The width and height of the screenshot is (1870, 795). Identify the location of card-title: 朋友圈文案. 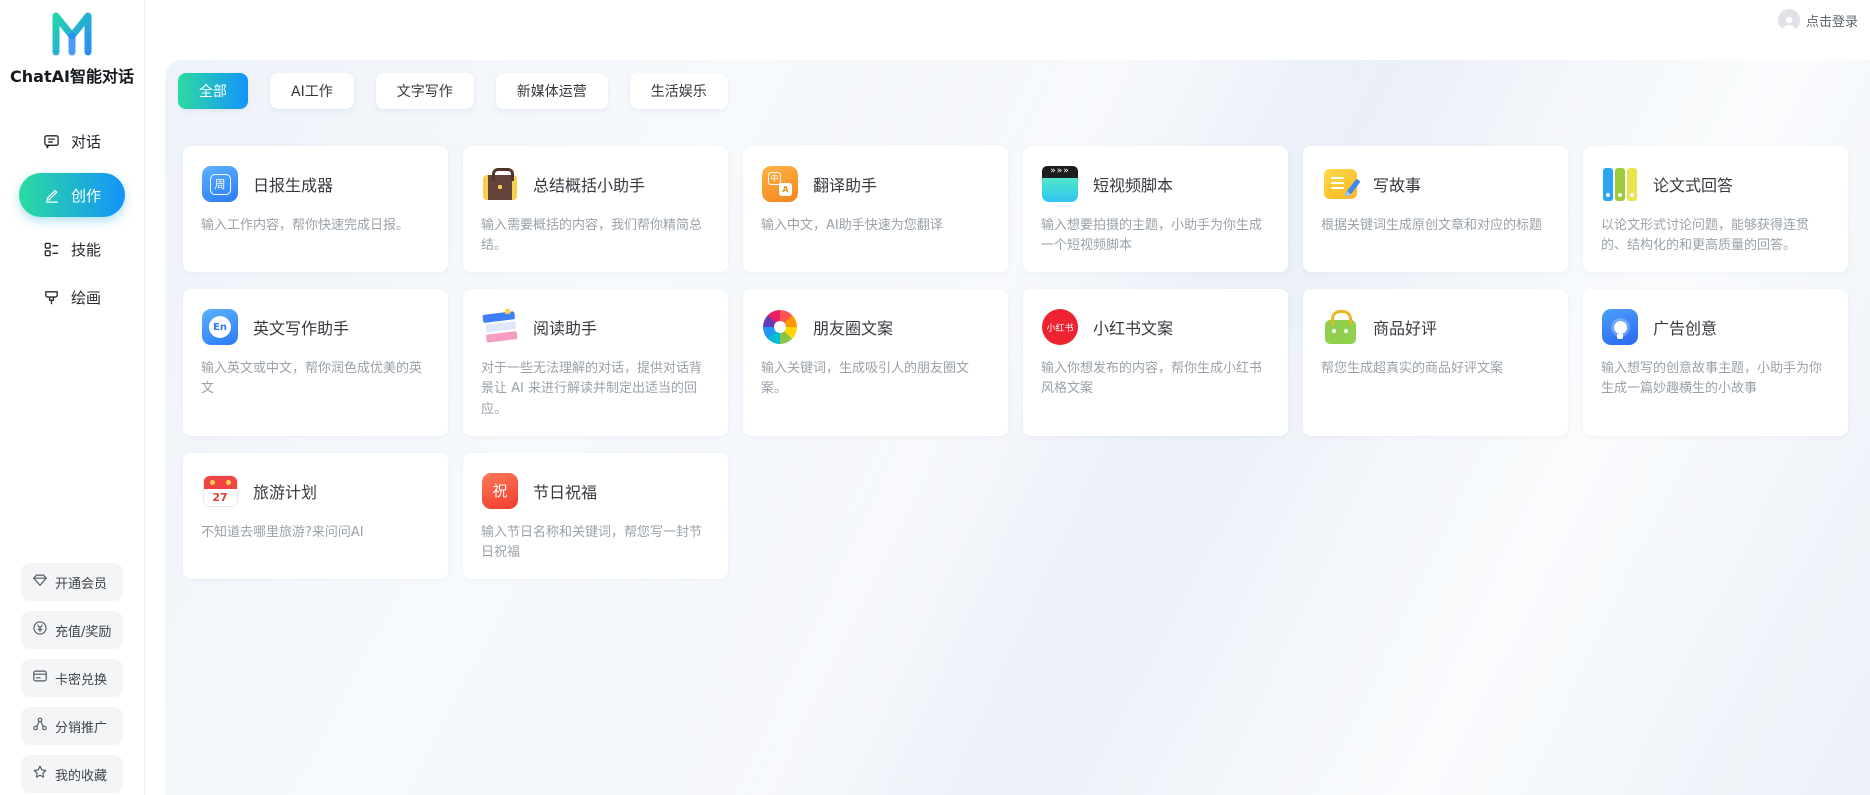
(853, 329).